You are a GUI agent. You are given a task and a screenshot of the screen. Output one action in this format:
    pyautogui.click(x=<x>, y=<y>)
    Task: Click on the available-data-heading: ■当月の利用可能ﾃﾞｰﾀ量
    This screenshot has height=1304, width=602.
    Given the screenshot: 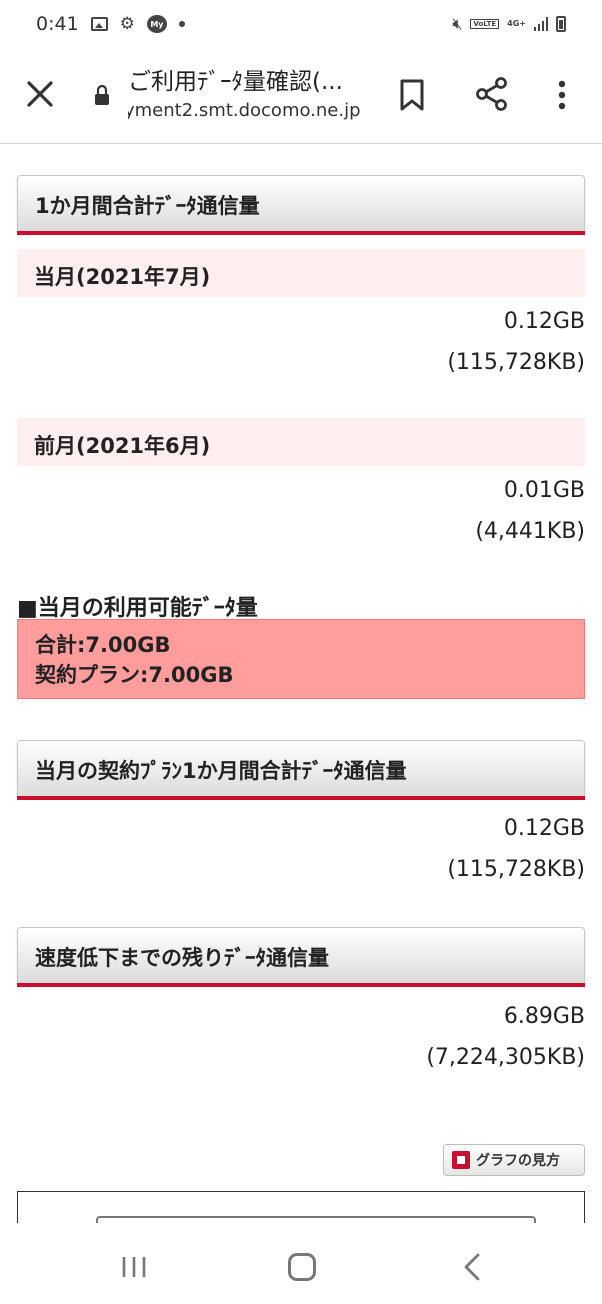 What is the action you would take?
    pyautogui.click(x=137, y=608)
    